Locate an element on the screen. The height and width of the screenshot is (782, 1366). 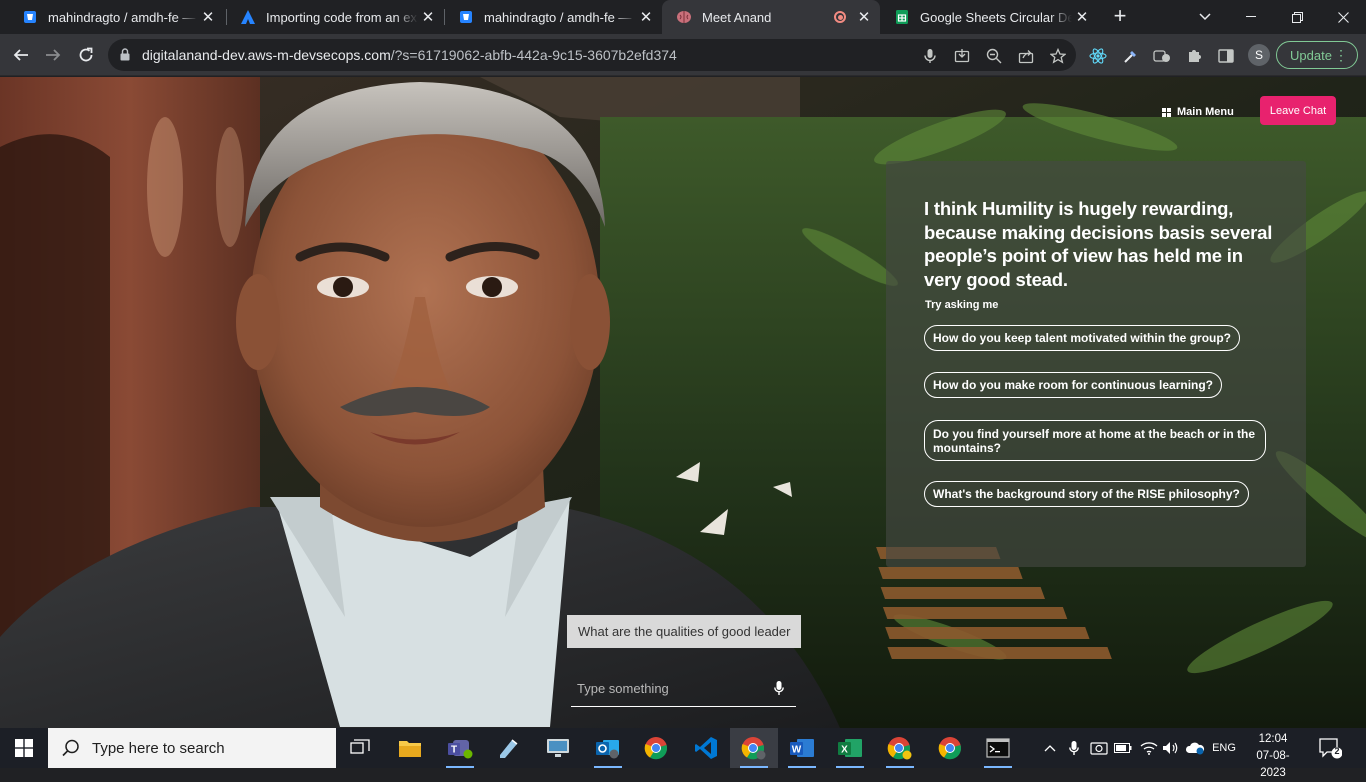
file-explorer-icon is located at coordinates (410, 748).